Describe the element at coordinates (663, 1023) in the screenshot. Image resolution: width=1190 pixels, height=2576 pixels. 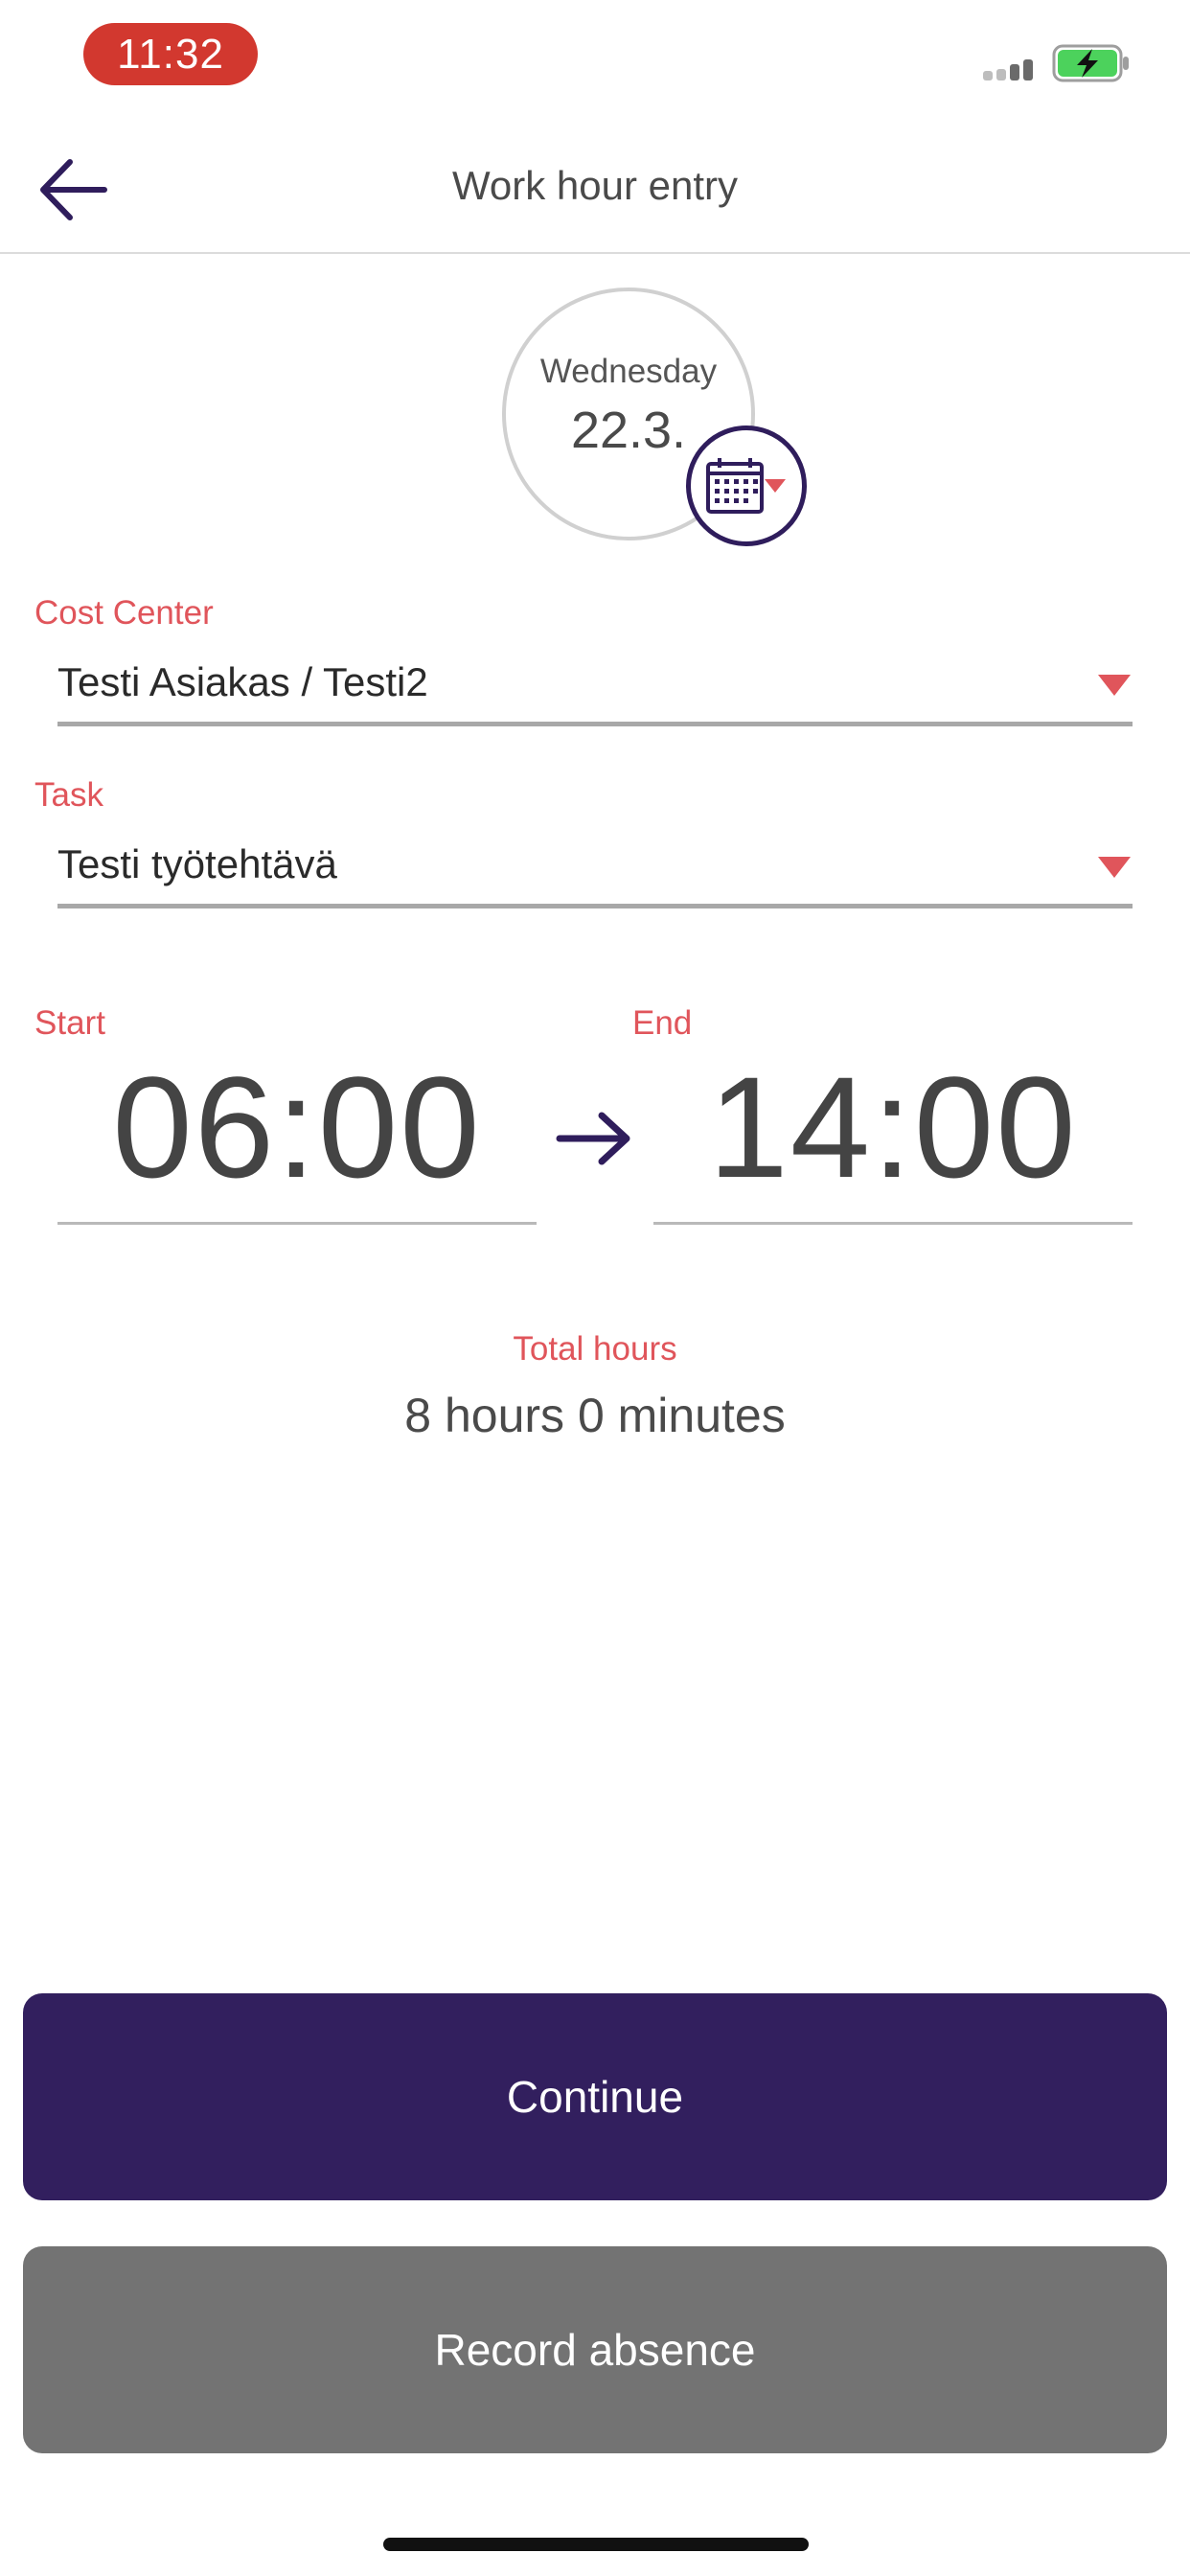
I see `end-label: End` at that location.